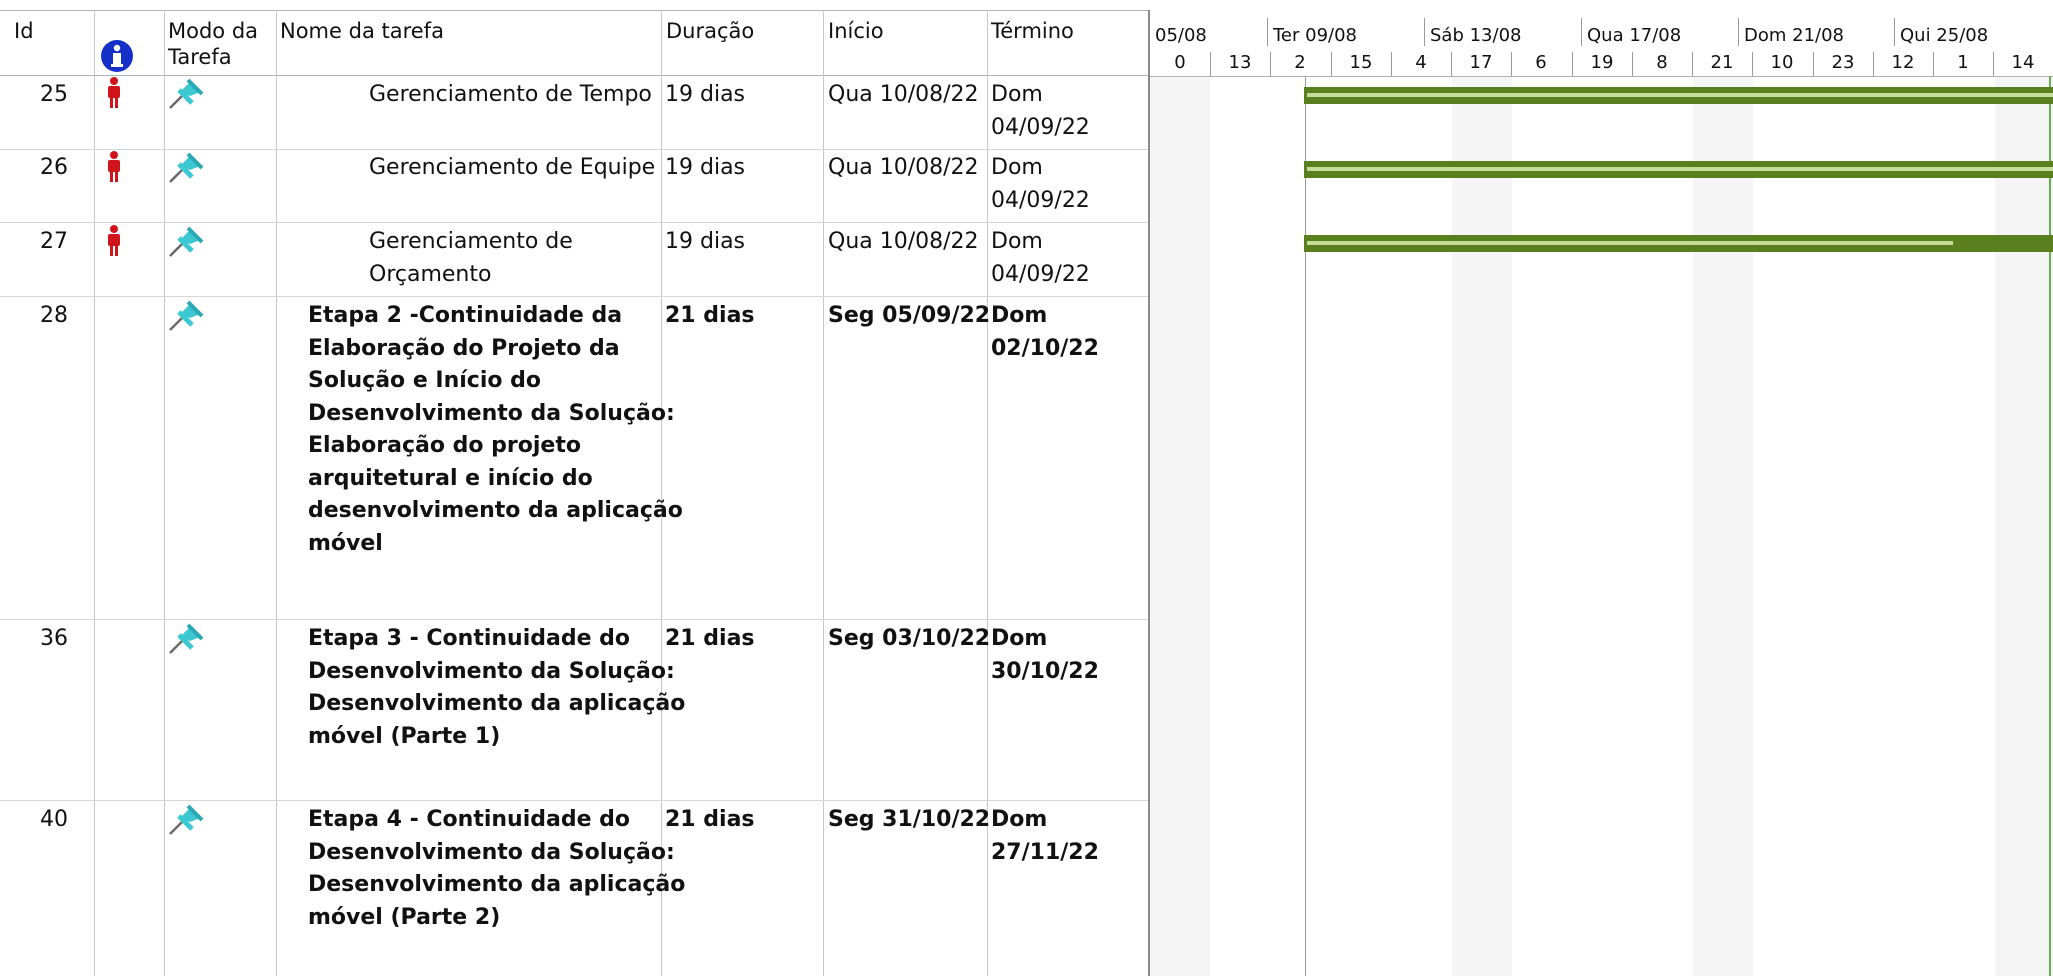  Describe the element at coordinates (471, 241) in the screenshot. I see `task-name-line1: Gerenciamento de` at that location.